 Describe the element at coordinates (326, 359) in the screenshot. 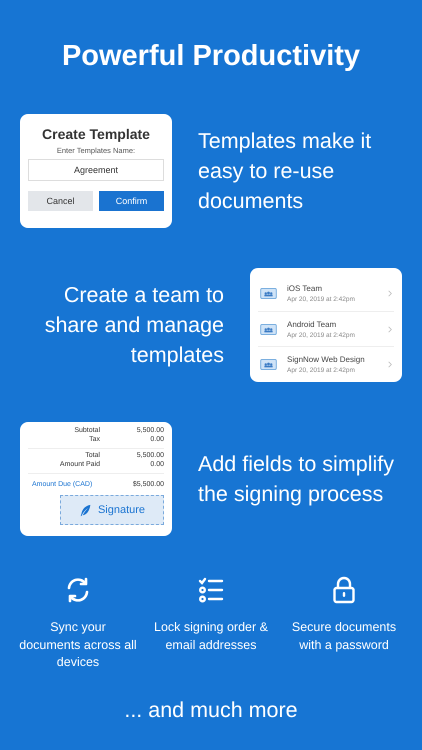

I see `team-name: SignNow Web Design` at that location.